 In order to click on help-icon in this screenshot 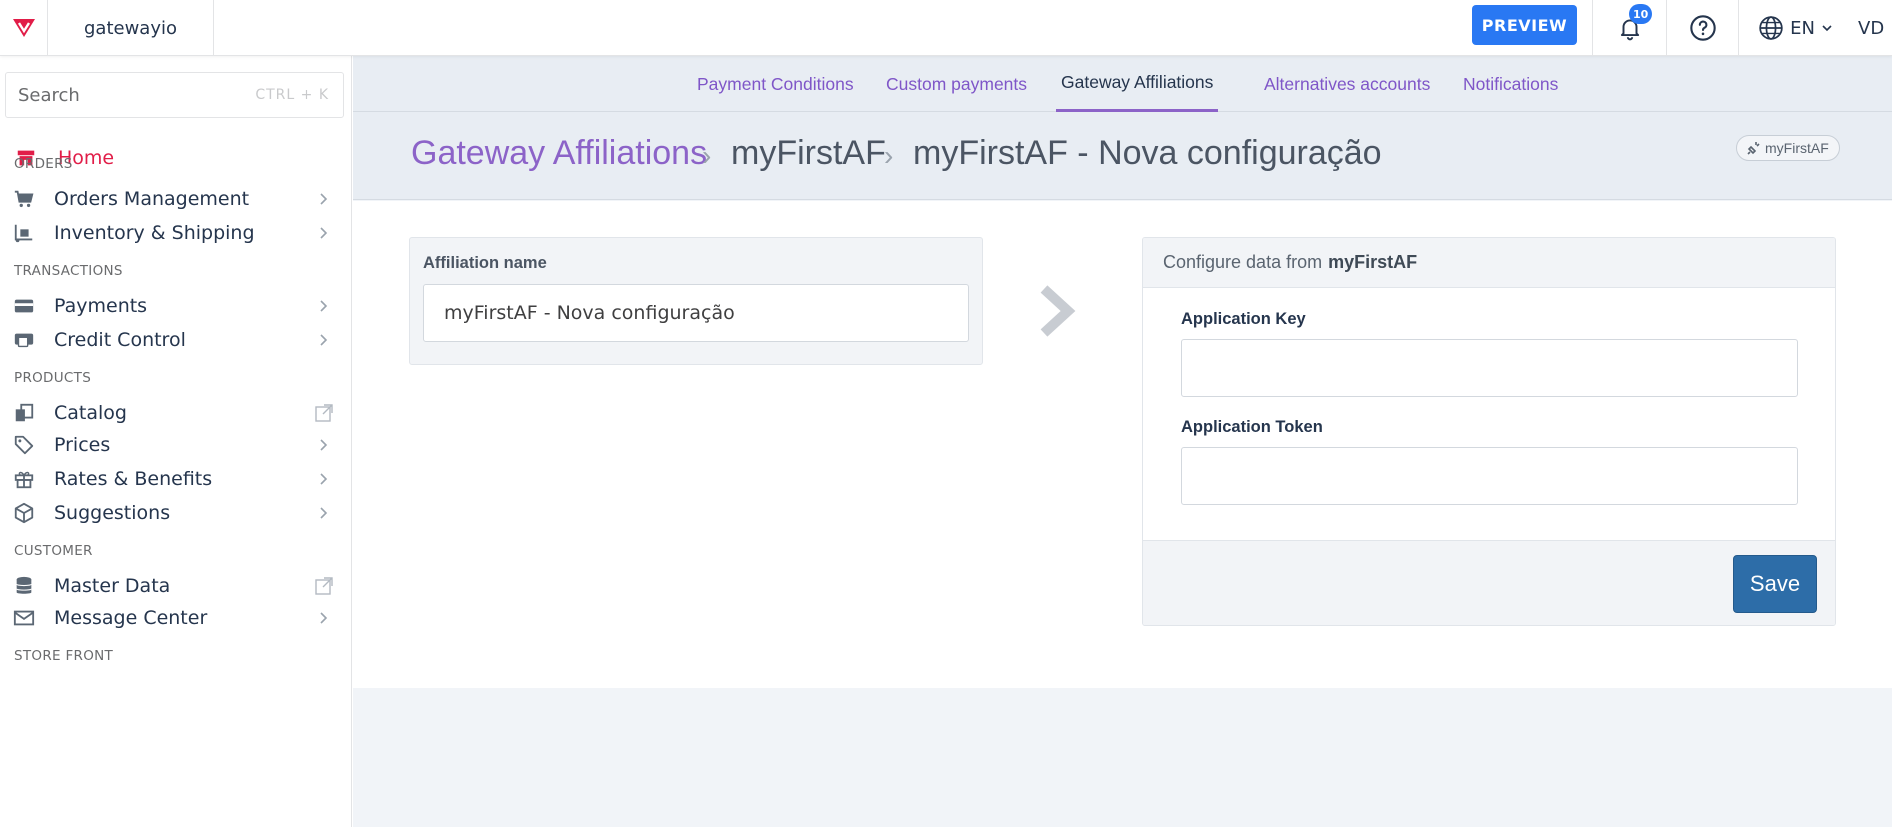, I will do `click(1702, 28)`.